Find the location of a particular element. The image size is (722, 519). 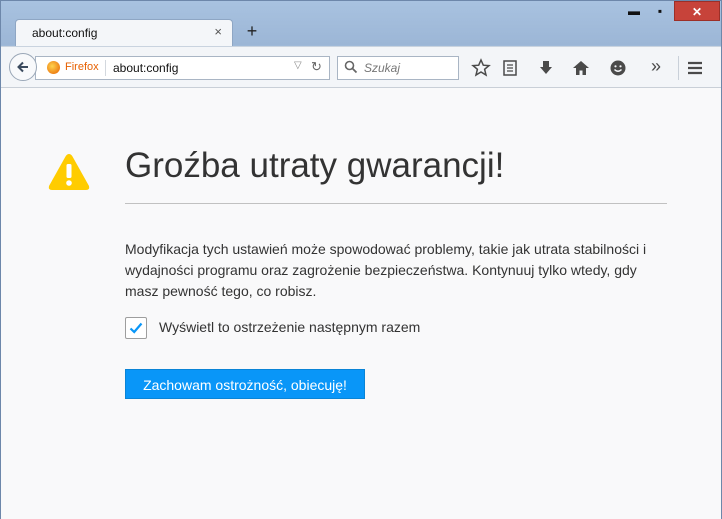

navigation-toolbar: Firefox about:config ▽ ↻ Szukaj » is located at coordinates (361, 67).